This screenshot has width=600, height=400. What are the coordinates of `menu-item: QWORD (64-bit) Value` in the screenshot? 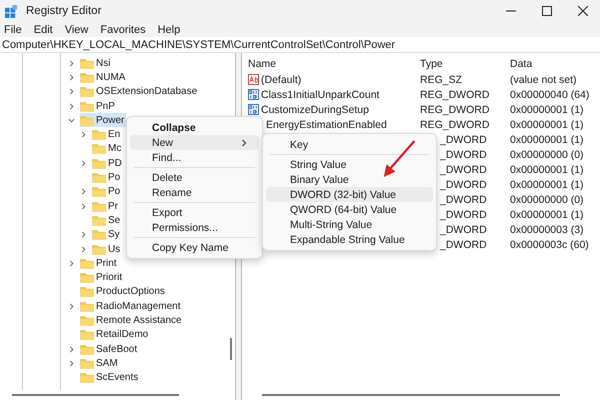 It's located at (349, 209).